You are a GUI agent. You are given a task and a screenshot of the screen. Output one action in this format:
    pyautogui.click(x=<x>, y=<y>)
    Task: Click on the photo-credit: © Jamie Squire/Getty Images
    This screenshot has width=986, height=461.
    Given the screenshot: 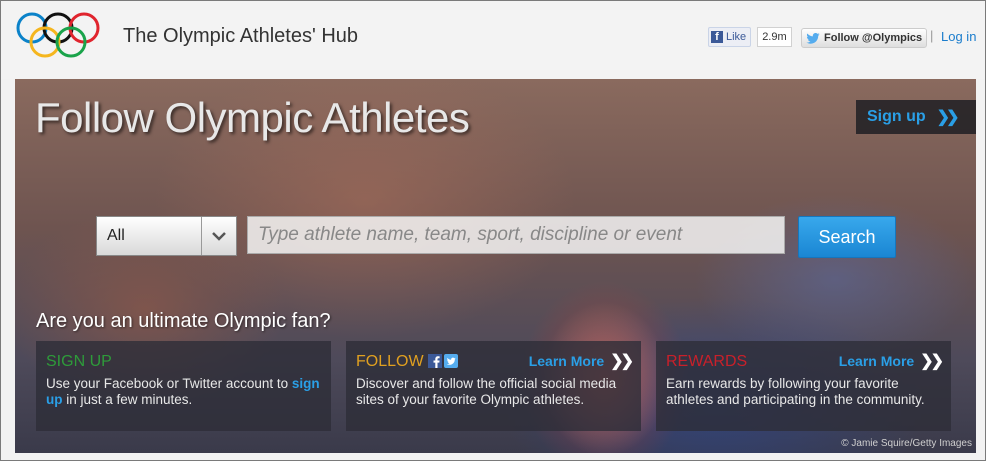 What is the action you would take?
    pyautogui.click(x=906, y=443)
    